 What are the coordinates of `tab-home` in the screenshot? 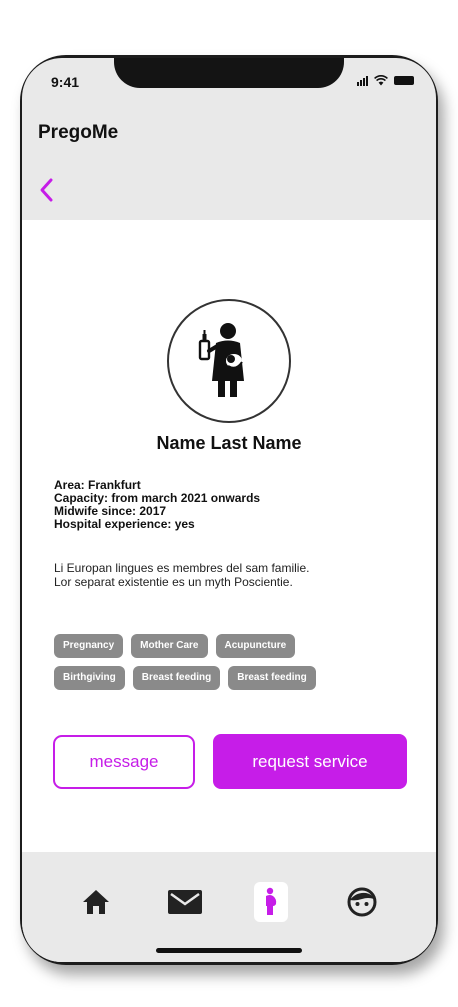 It's located at (96, 902).